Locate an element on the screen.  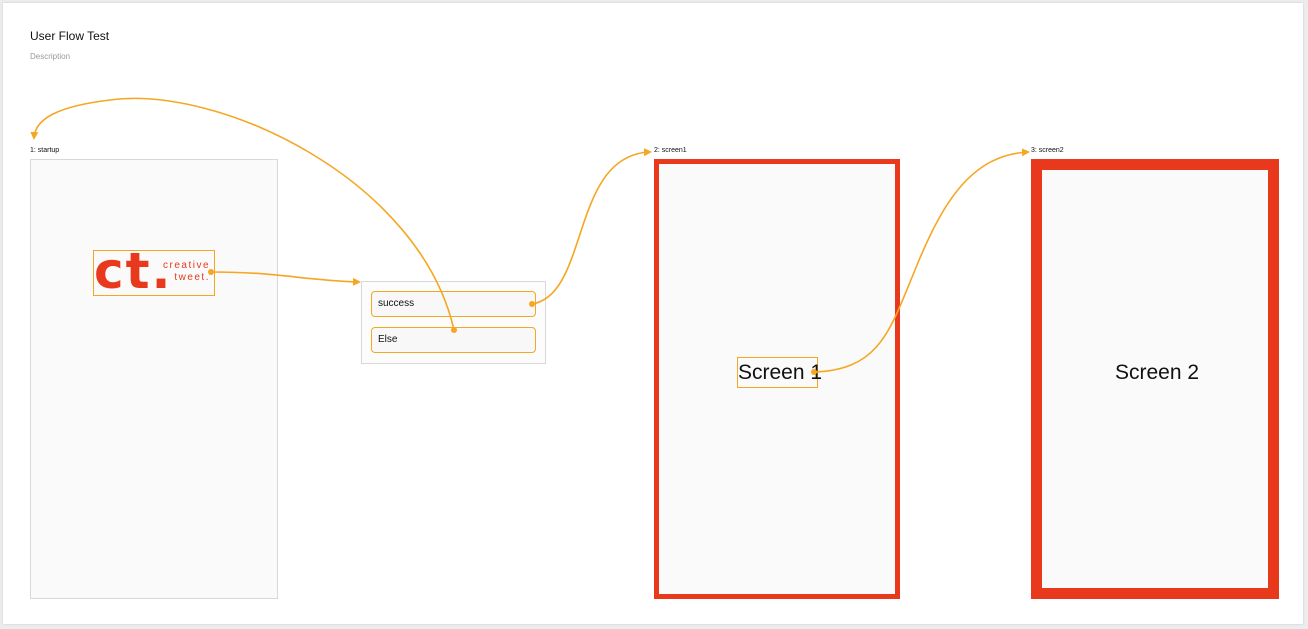
link-screen1-to-screen2 is located at coordinates (921, 260).